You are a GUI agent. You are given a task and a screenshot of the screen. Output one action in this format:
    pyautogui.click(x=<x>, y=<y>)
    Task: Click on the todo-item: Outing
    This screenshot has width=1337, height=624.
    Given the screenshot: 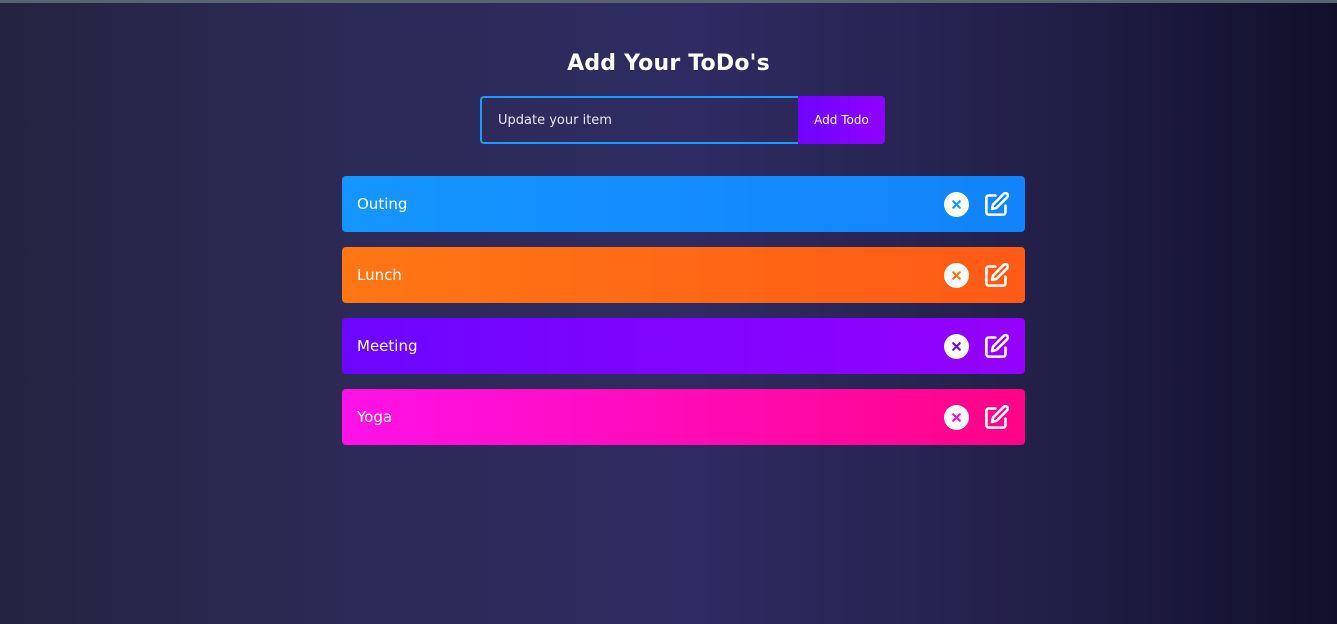 What is the action you would take?
    pyautogui.click(x=683, y=204)
    